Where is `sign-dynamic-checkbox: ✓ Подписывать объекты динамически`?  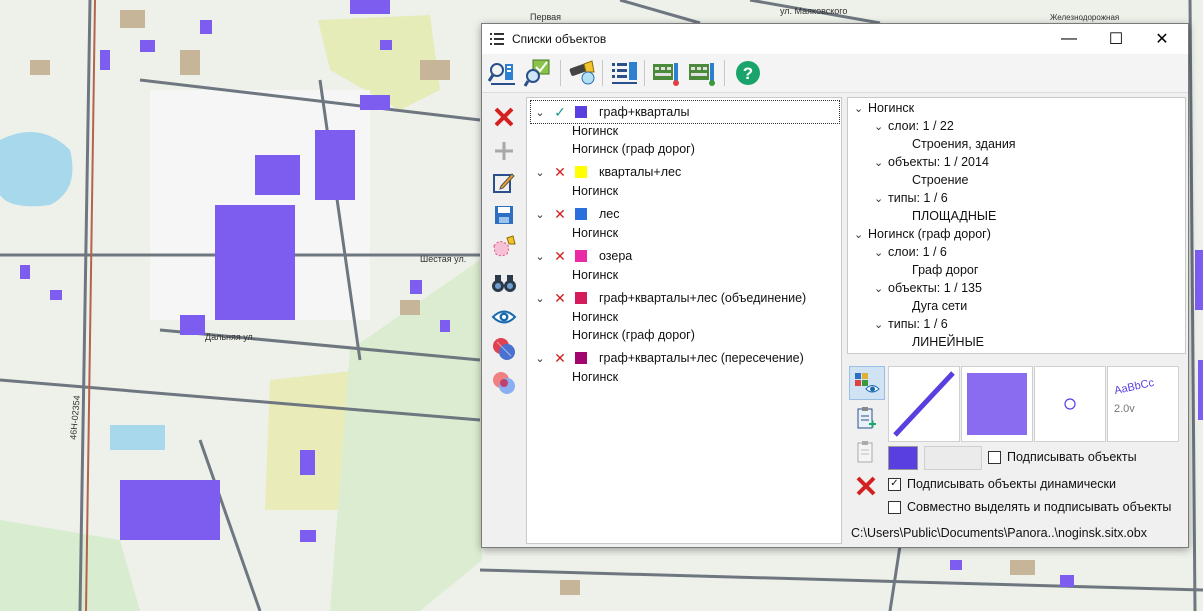
sign-dynamic-checkbox: ✓ Подписывать объекты динамически is located at coordinates (1002, 484).